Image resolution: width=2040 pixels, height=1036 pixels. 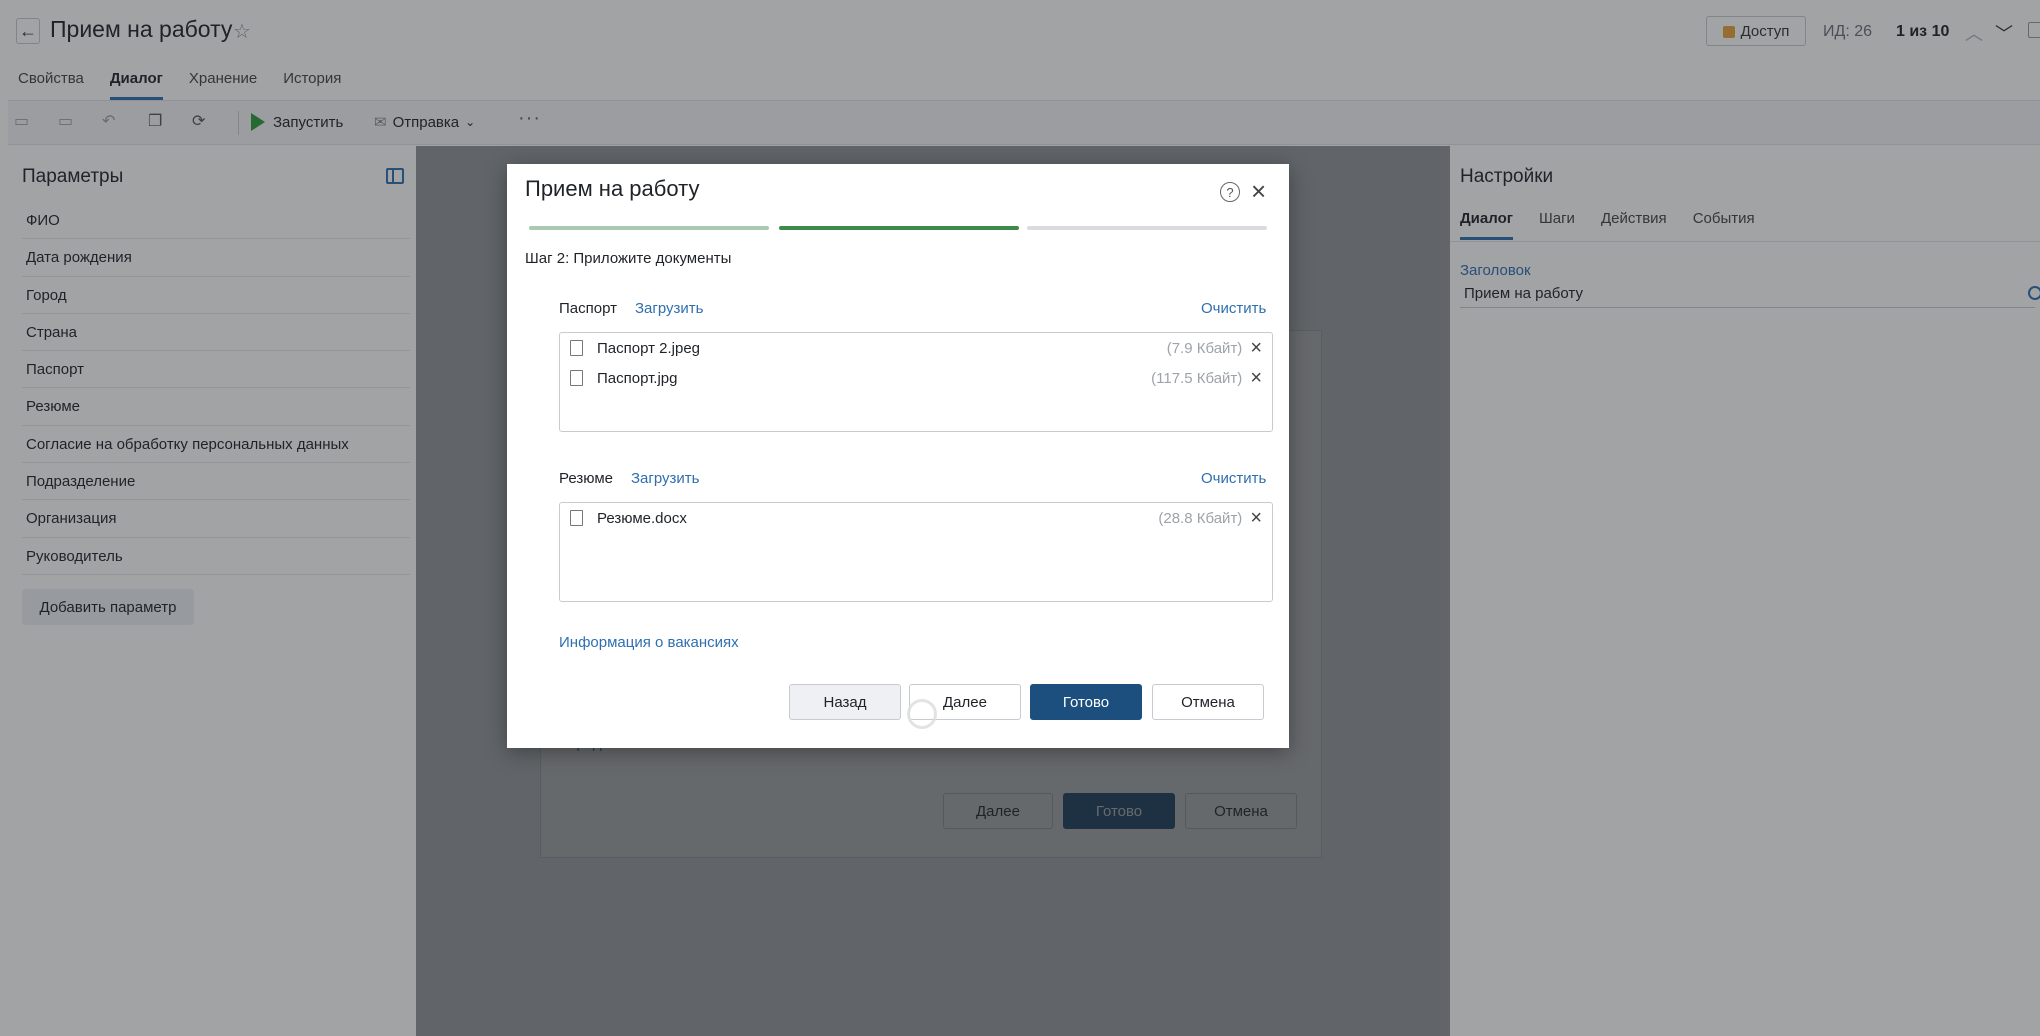 What do you see at coordinates (877, 518) in the screenshot?
I see `file-name: Резюме.docx` at bounding box center [877, 518].